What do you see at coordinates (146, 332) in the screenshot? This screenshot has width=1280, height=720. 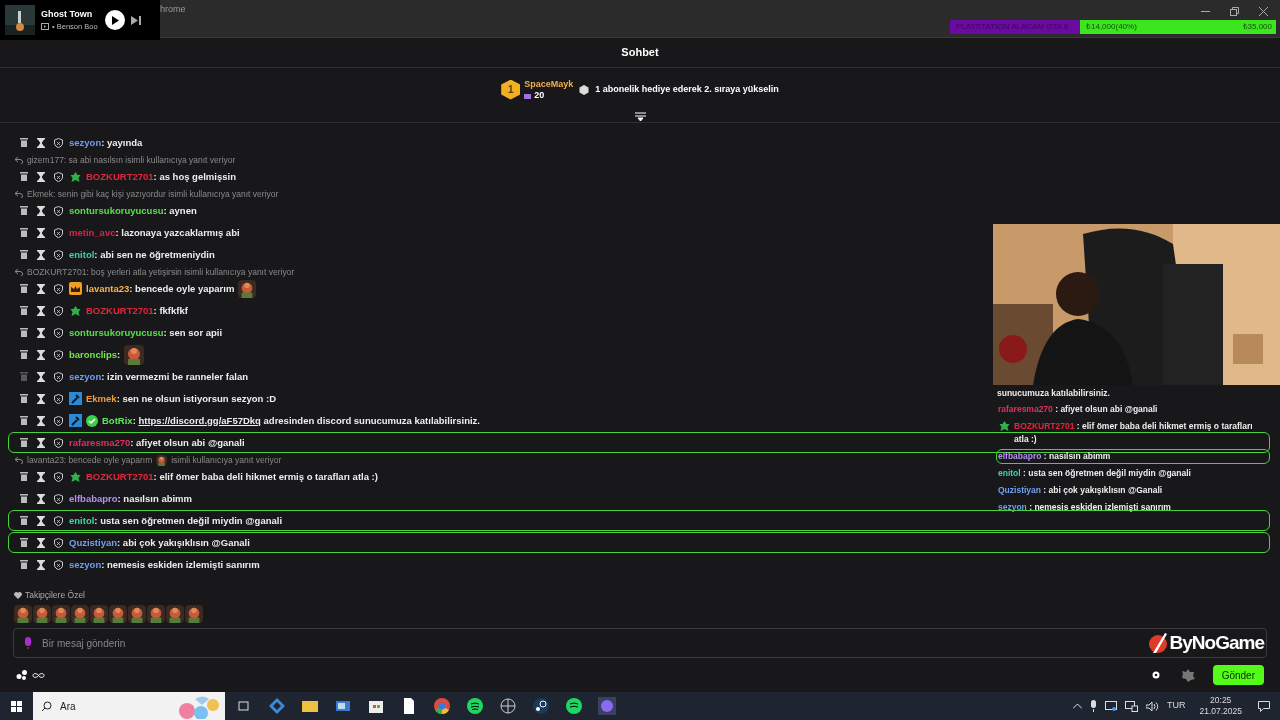 I see `chat-message: sontursukoruyucusu: sen sor apii` at bounding box center [146, 332].